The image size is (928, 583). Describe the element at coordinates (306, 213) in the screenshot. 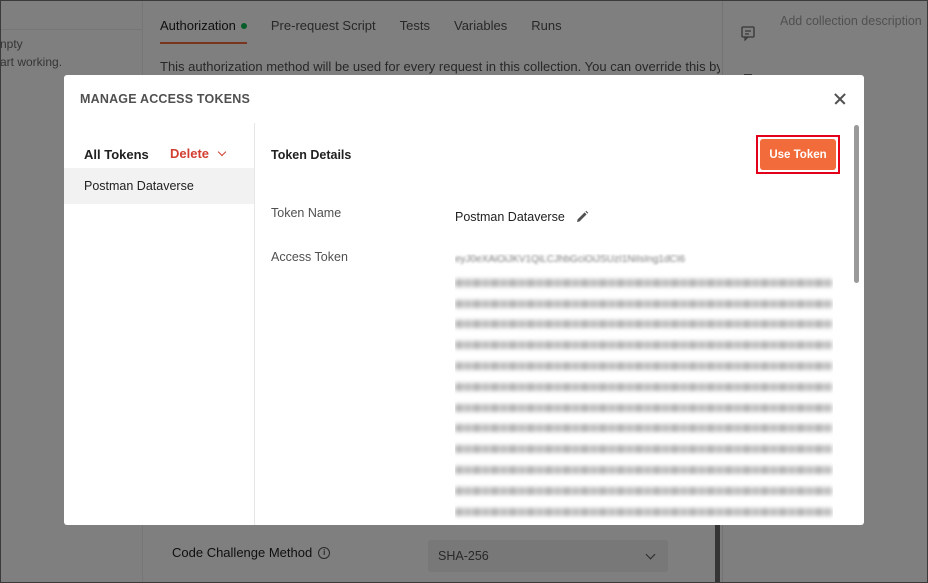

I see `token-name-label: Token Name` at that location.